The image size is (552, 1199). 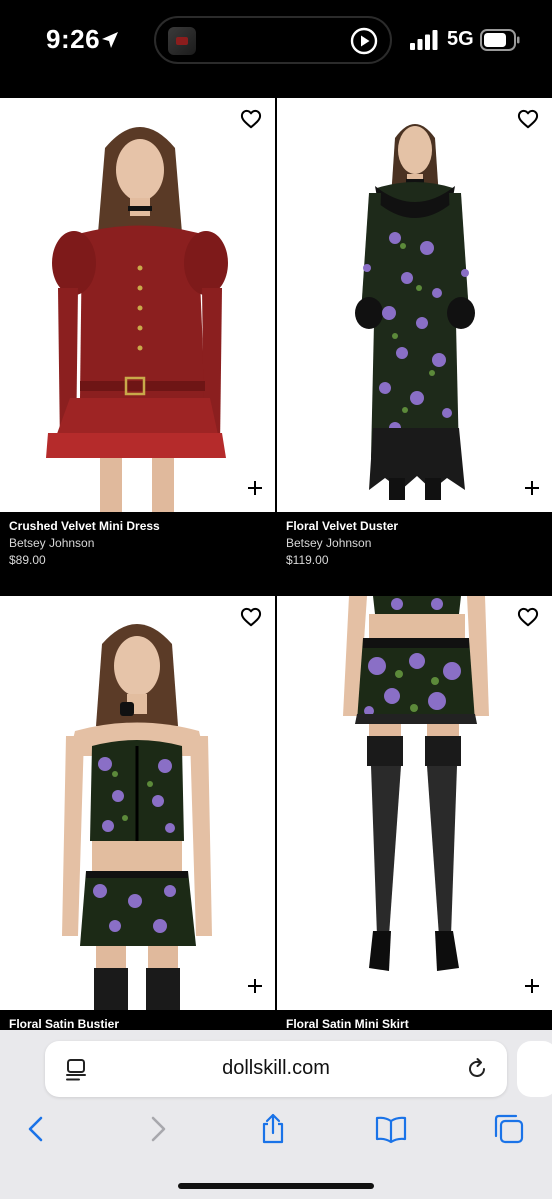 I want to click on status-bar: 9:26 5G, so click(x=276, y=49).